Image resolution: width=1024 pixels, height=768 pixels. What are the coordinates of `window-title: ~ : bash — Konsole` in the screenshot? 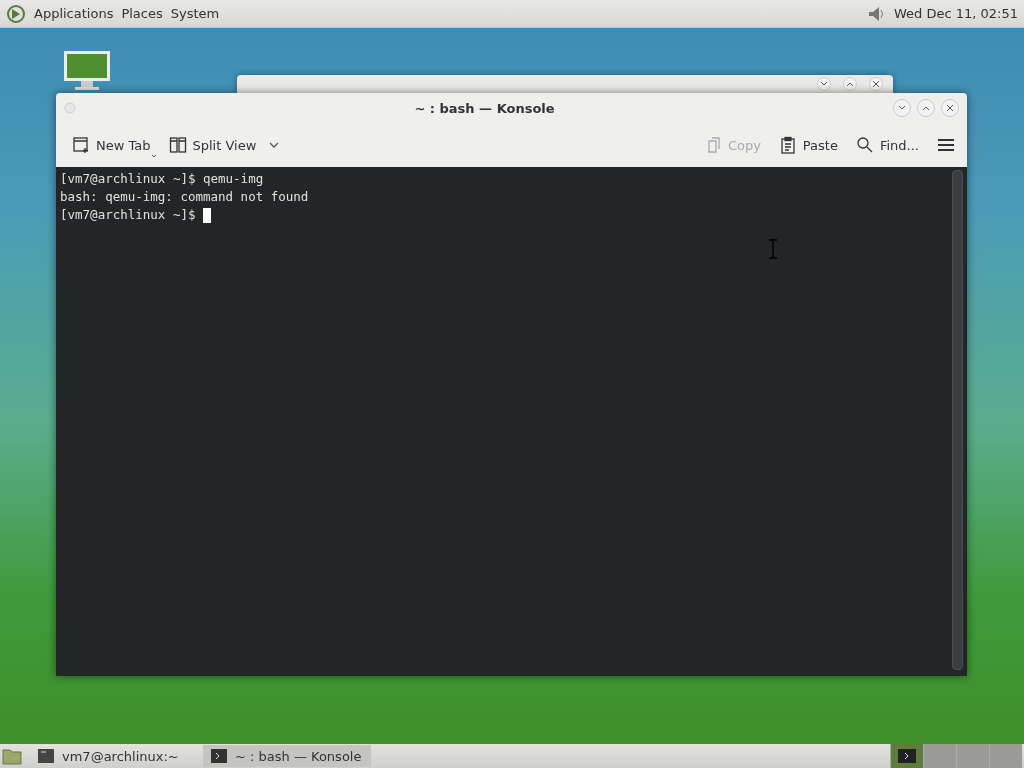 It's located at (484, 108).